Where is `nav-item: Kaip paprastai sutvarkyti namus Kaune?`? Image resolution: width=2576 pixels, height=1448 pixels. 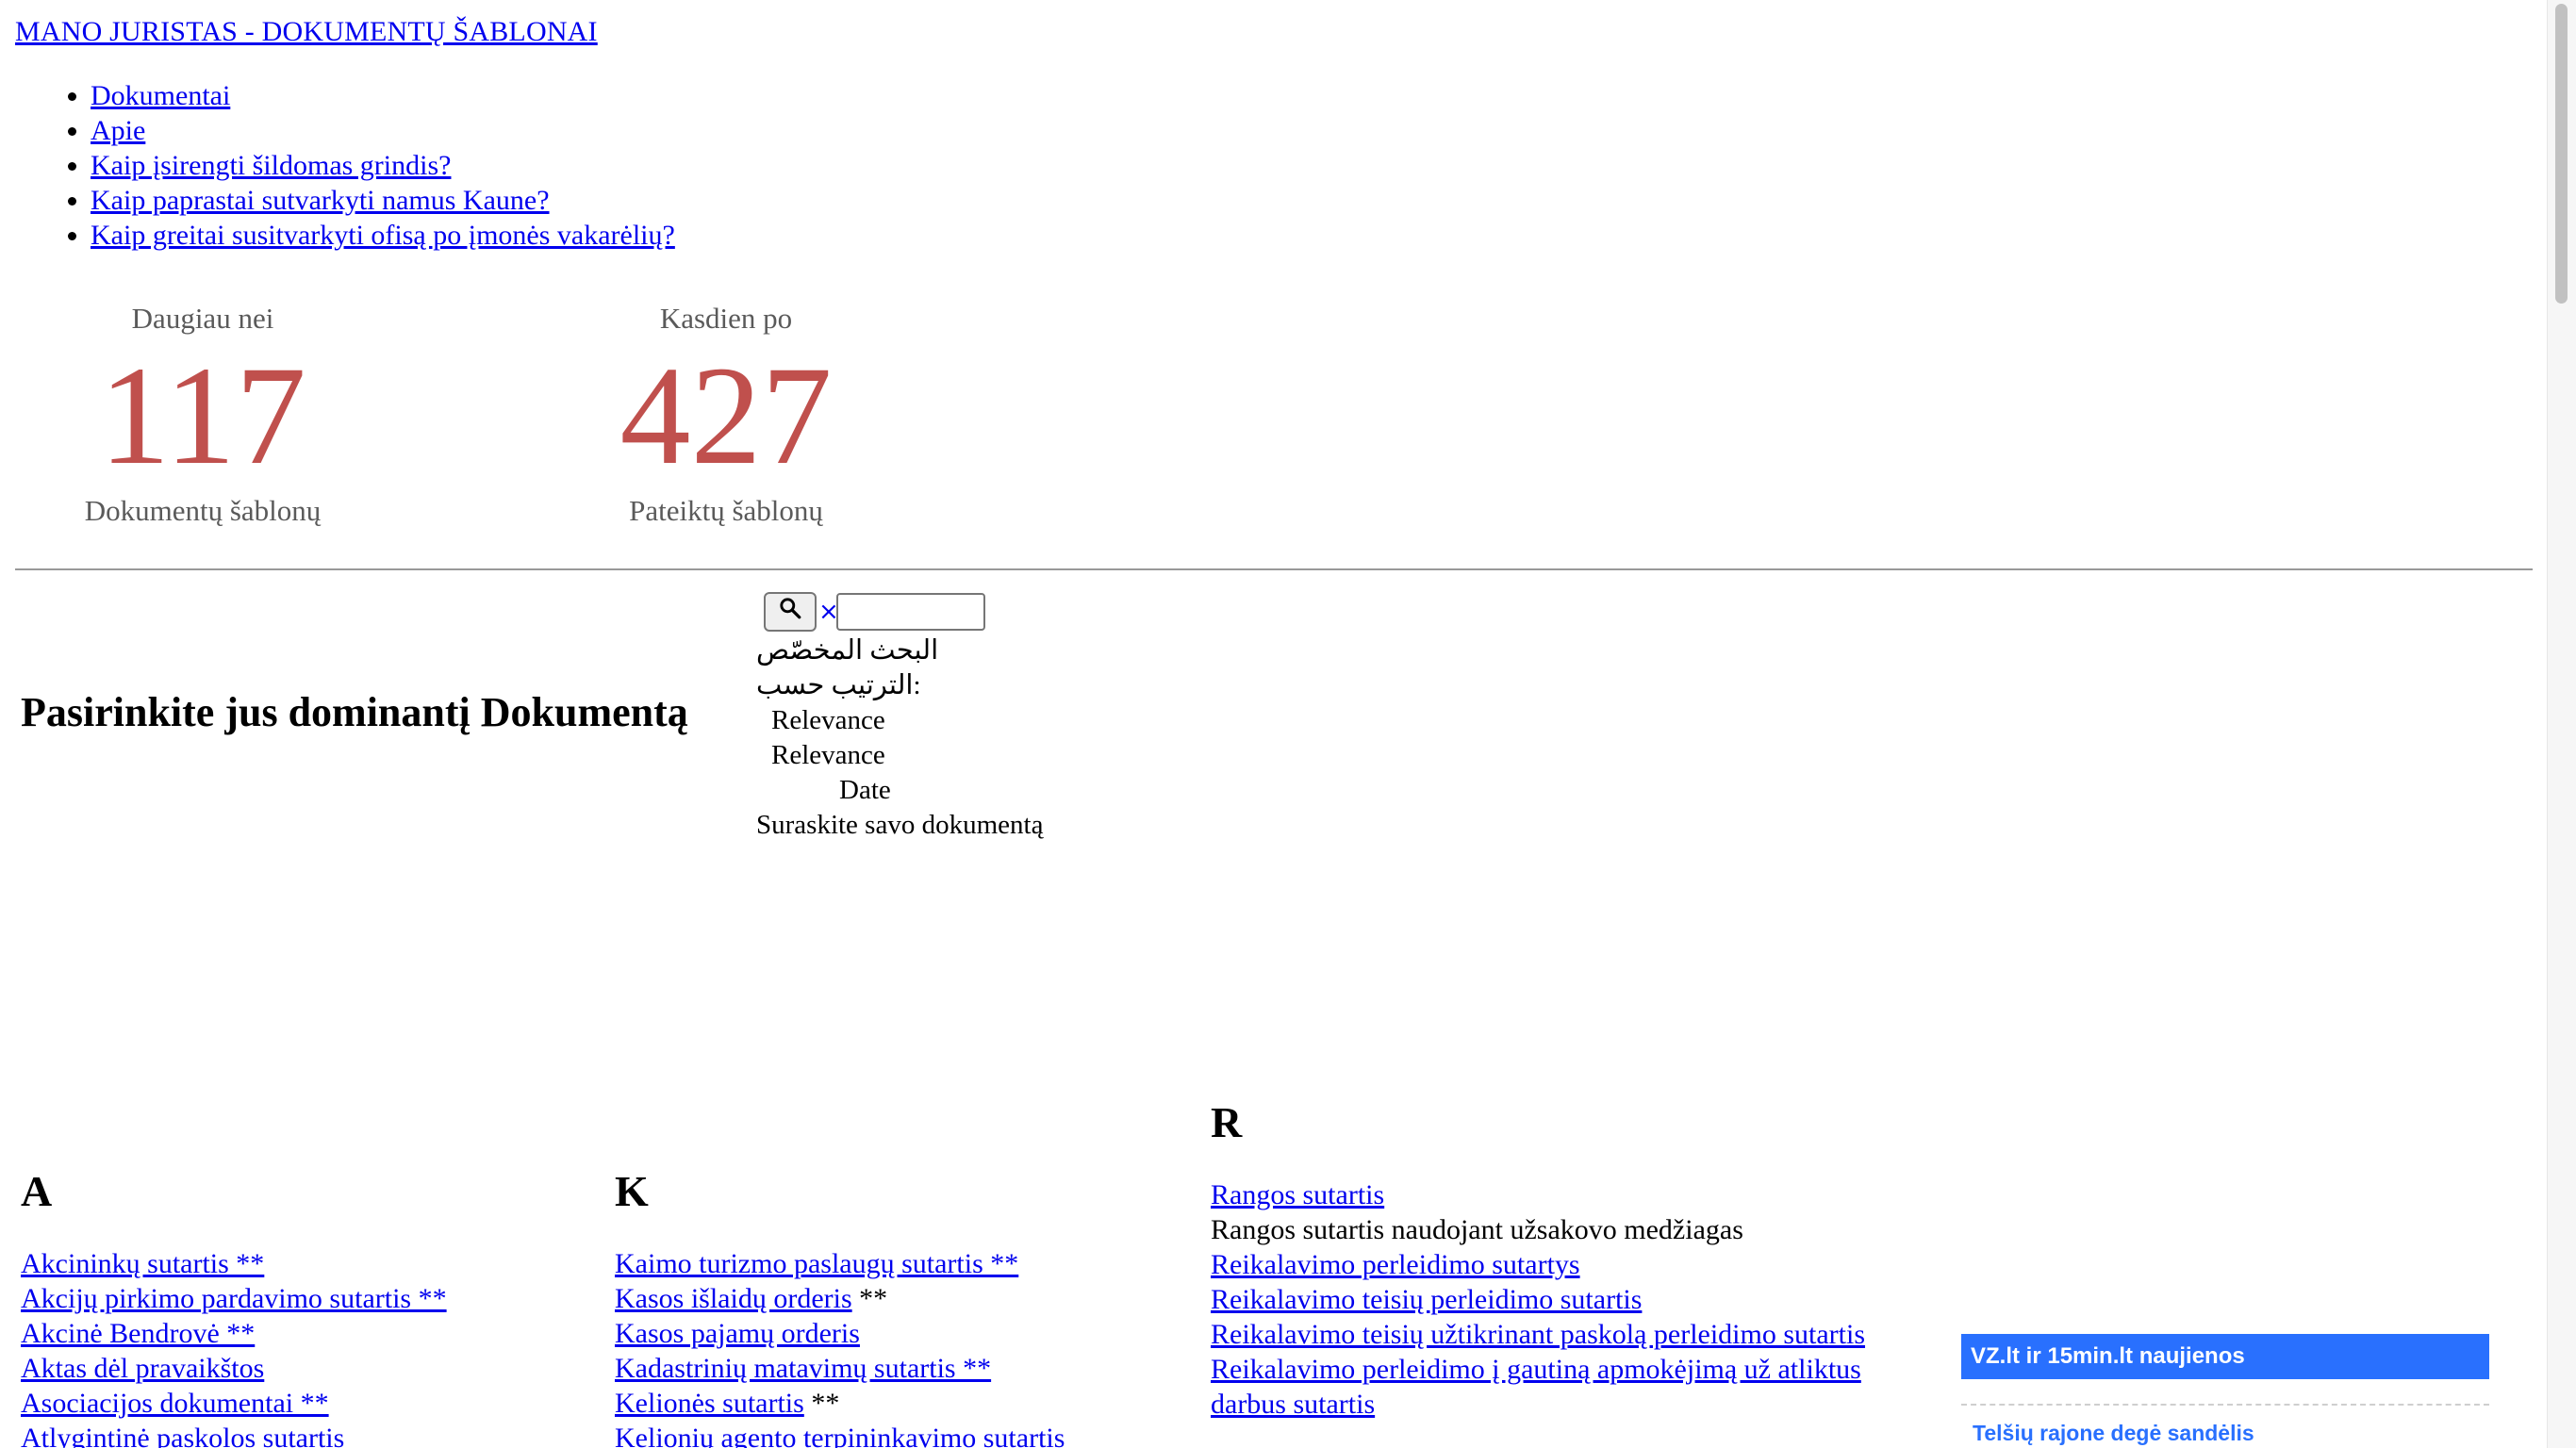
nav-item: Kaip paprastai sutvarkyti namus Kaune? is located at coordinates (383, 200).